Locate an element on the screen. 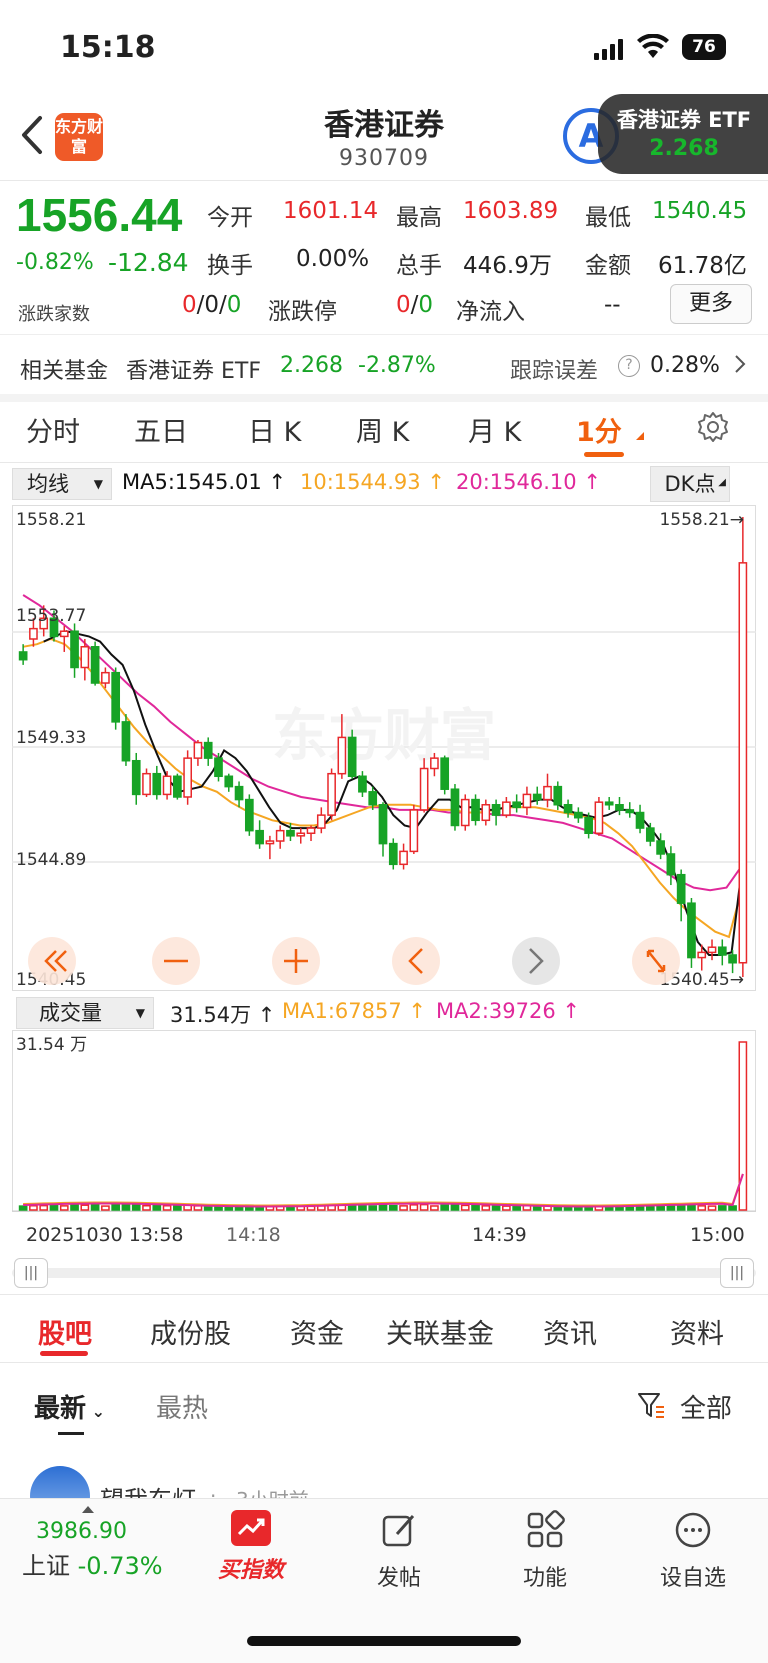 The height and width of the screenshot is (1663, 768). vol-ma1-legend: MA1:67857 ↑ is located at coordinates (354, 1011).